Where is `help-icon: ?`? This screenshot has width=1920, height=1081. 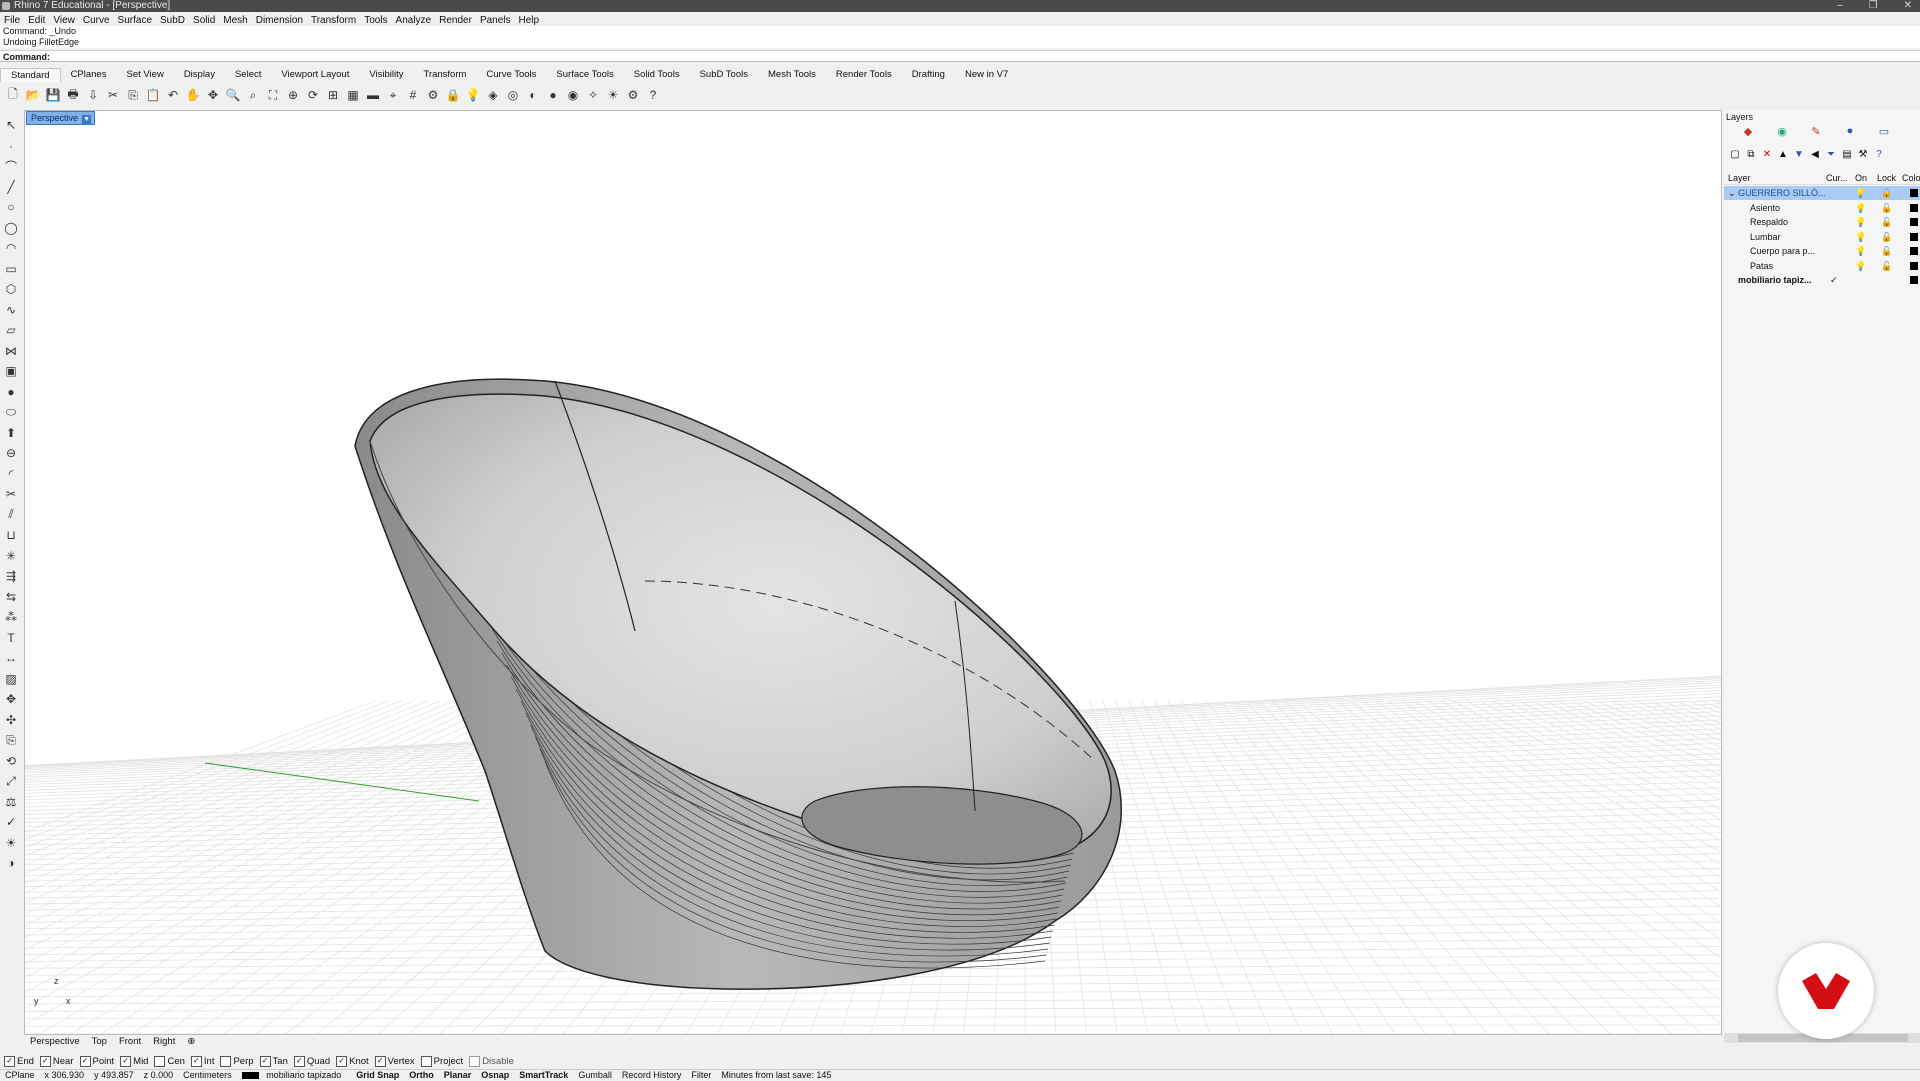
help-icon: ? is located at coordinates (1879, 154).